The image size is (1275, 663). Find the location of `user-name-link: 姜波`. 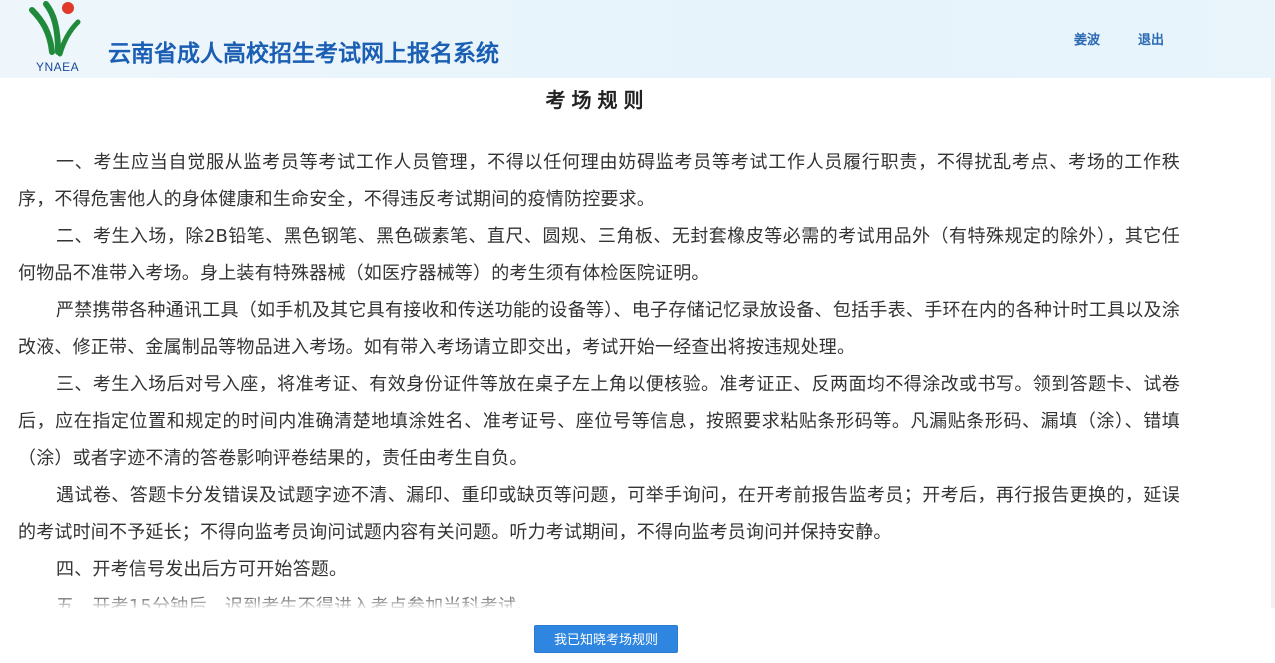

user-name-link: 姜波 is located at coordinates (1087, 38).